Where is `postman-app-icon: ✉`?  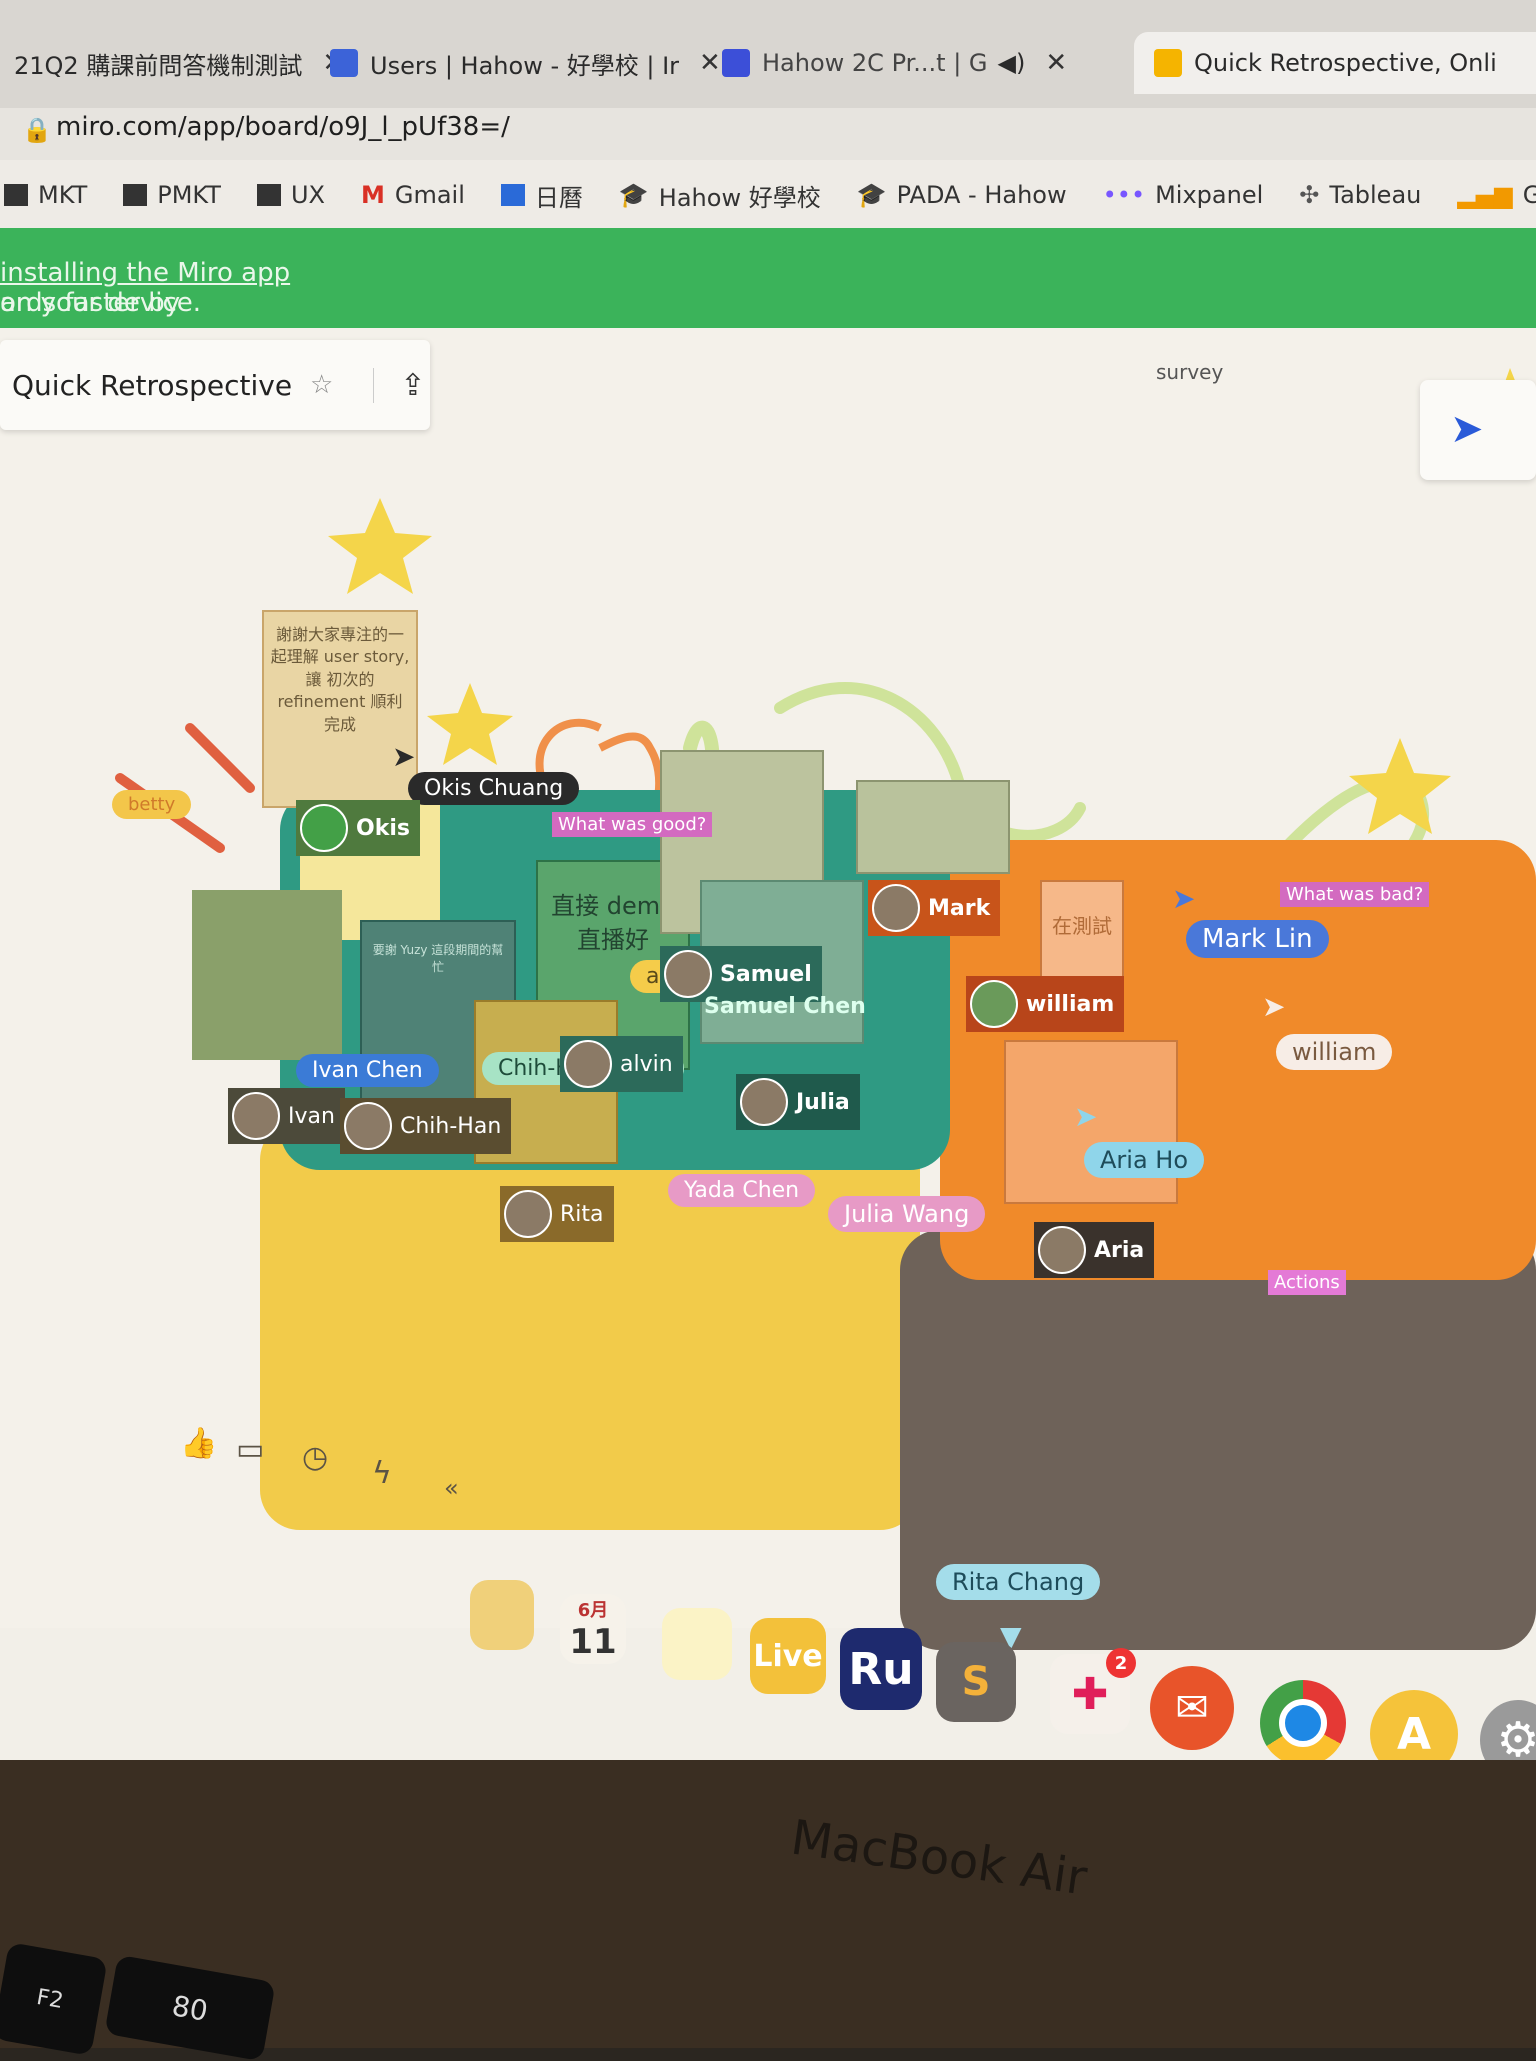 postman-app-icon: ✉ is located at coordinates (1192, 1708).